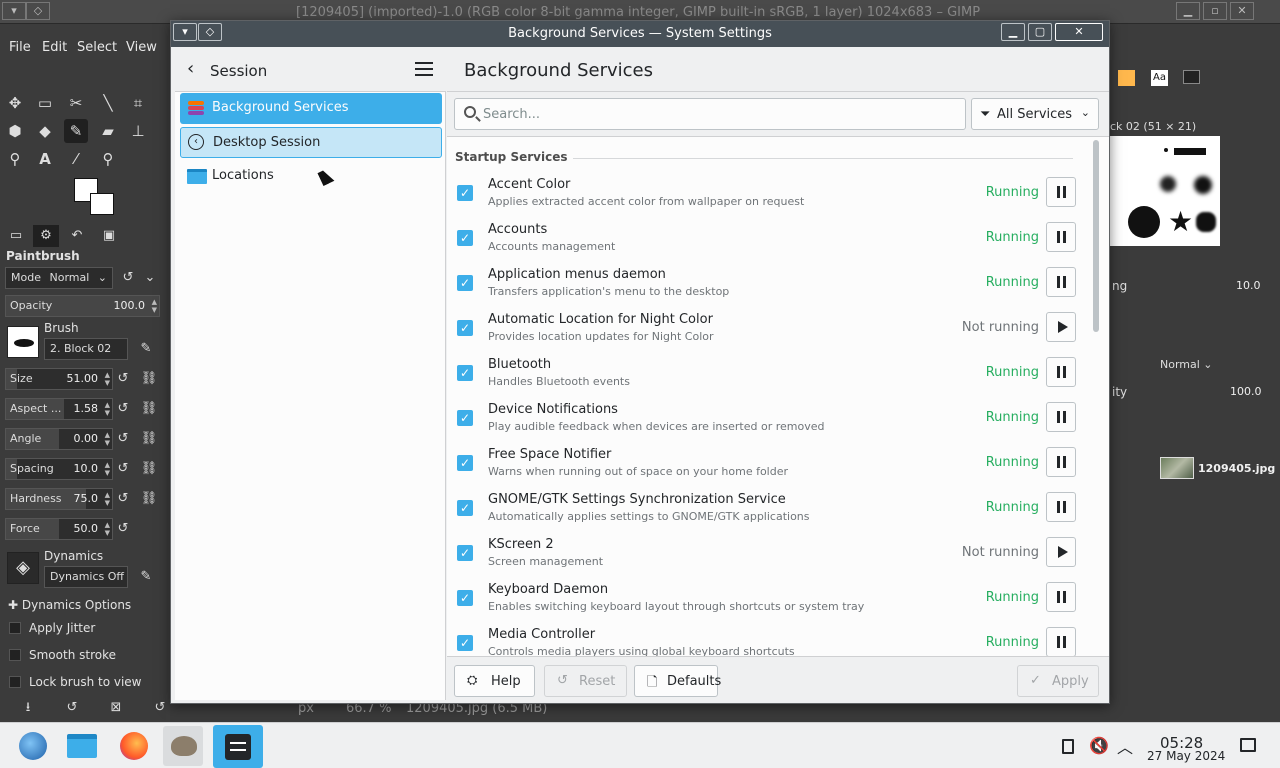 The width and height of the screenshot is (1280, 768). What do you see at coordinates (45, 131) in the screenshot?
I see `bucket-fill-tool-icon: ◆` at bounding box center [45, 131].